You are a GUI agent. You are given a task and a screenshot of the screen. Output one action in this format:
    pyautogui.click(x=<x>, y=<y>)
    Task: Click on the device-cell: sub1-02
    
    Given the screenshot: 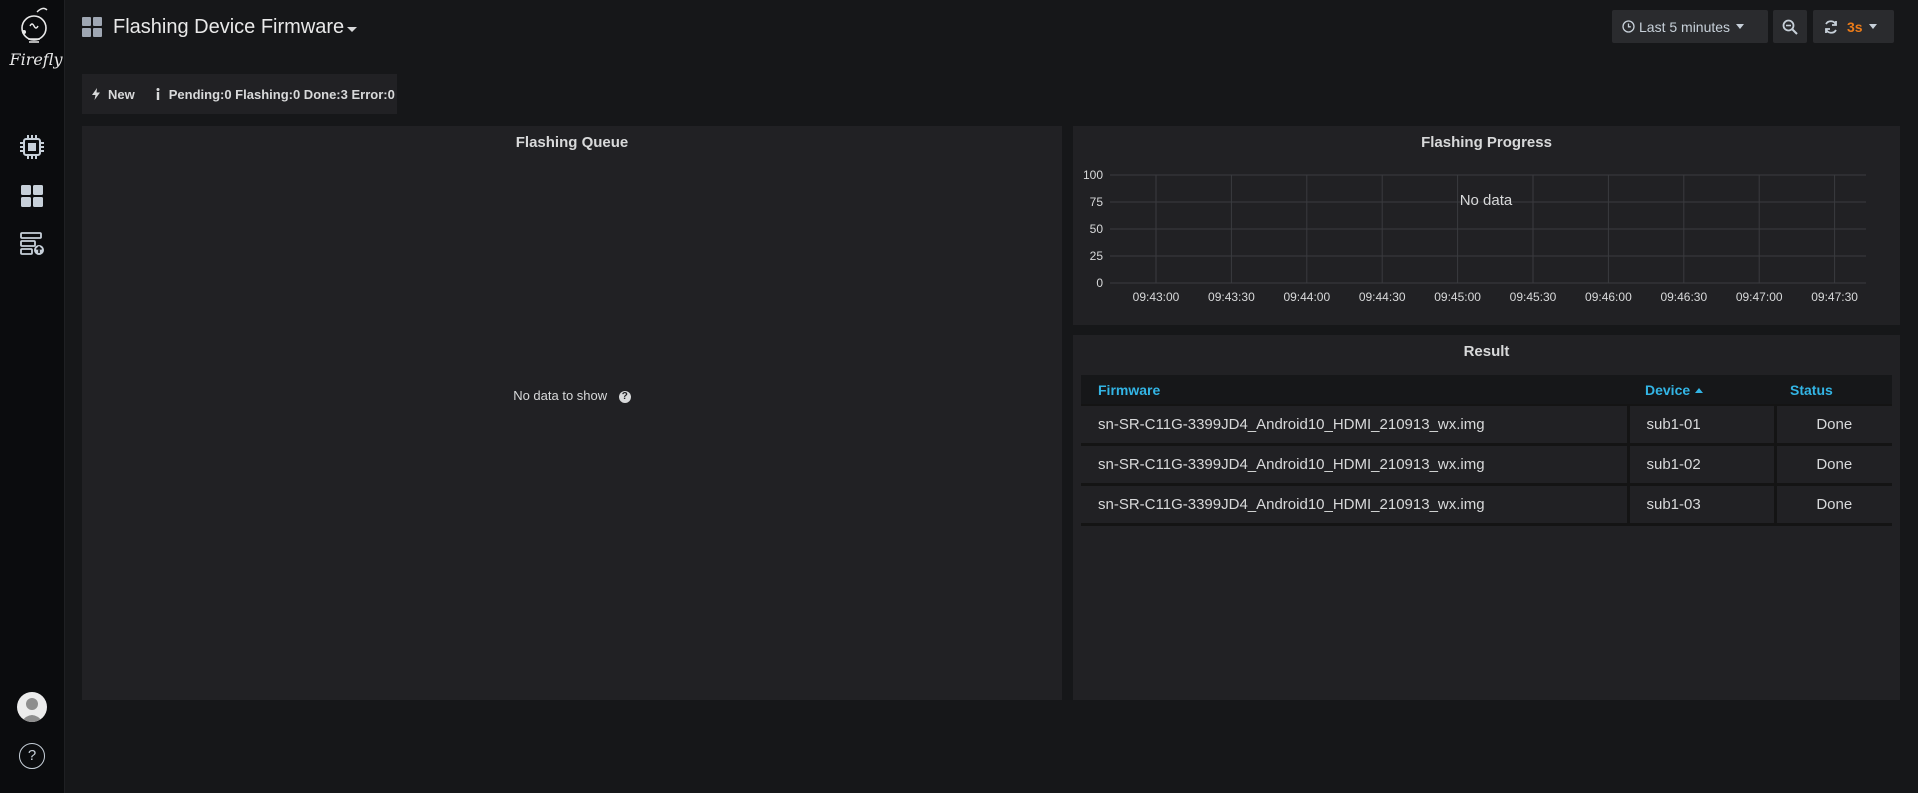 What is the action you would take?
    pyautogui.click(x=1702, y=465)
    